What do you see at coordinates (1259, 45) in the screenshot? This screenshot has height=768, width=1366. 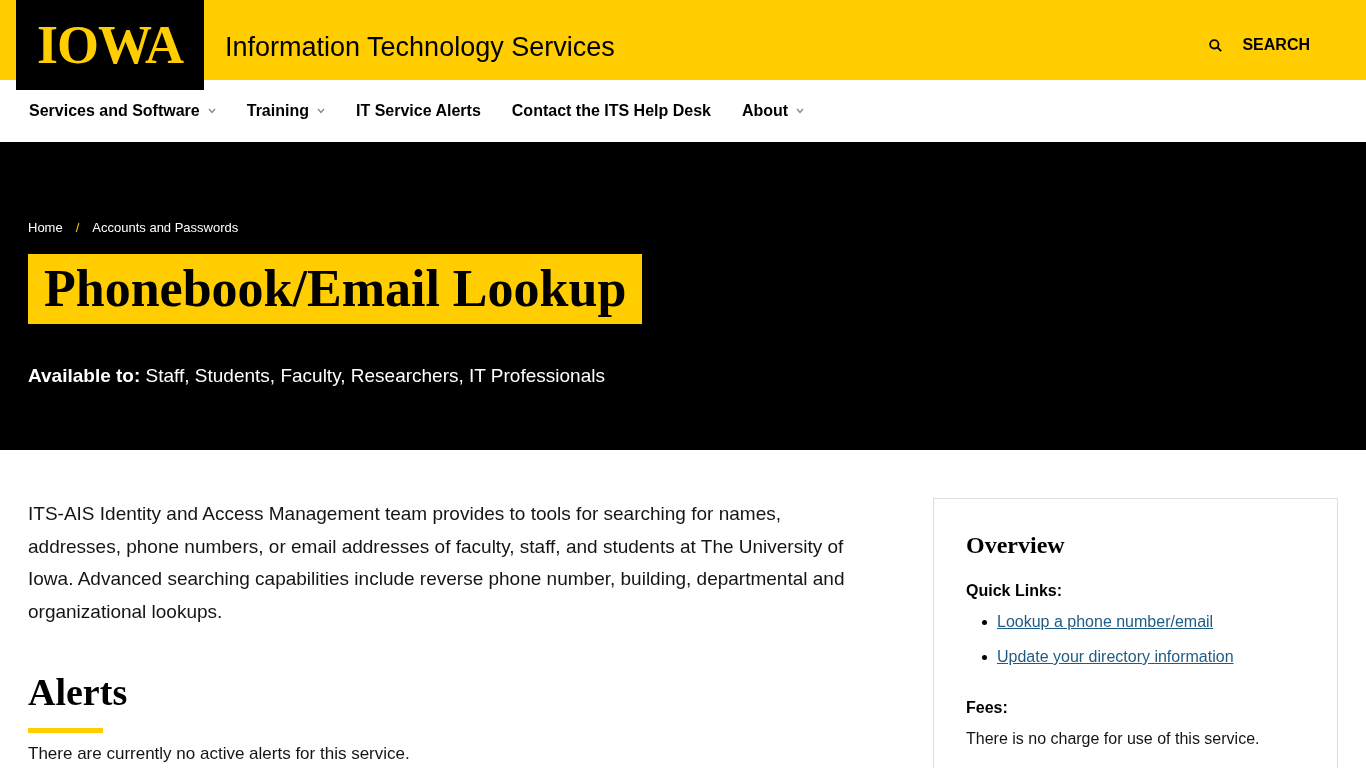 I see `search-button: SEARCH` at bounding box center [1259, 45].